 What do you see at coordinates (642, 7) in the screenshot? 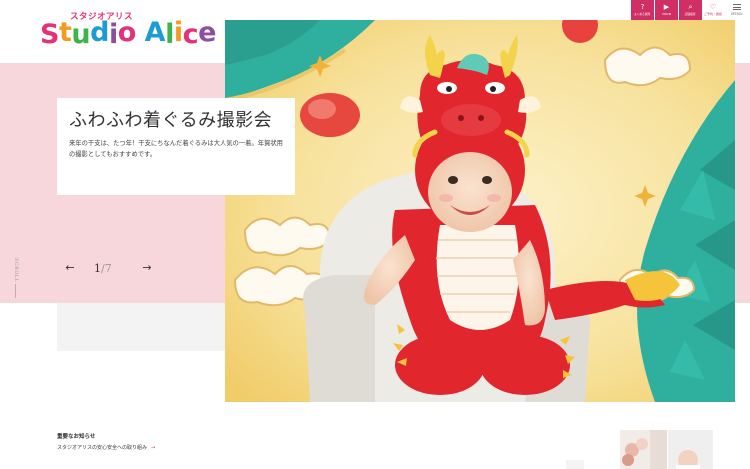
I see `question-icon: ?` at bounding box center [642, 7].